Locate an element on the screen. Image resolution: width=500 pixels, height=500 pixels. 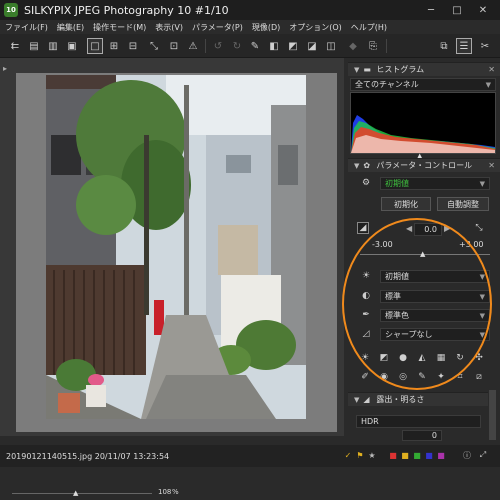
label-purple-icon: ■ is located at coordinates (441, 455).